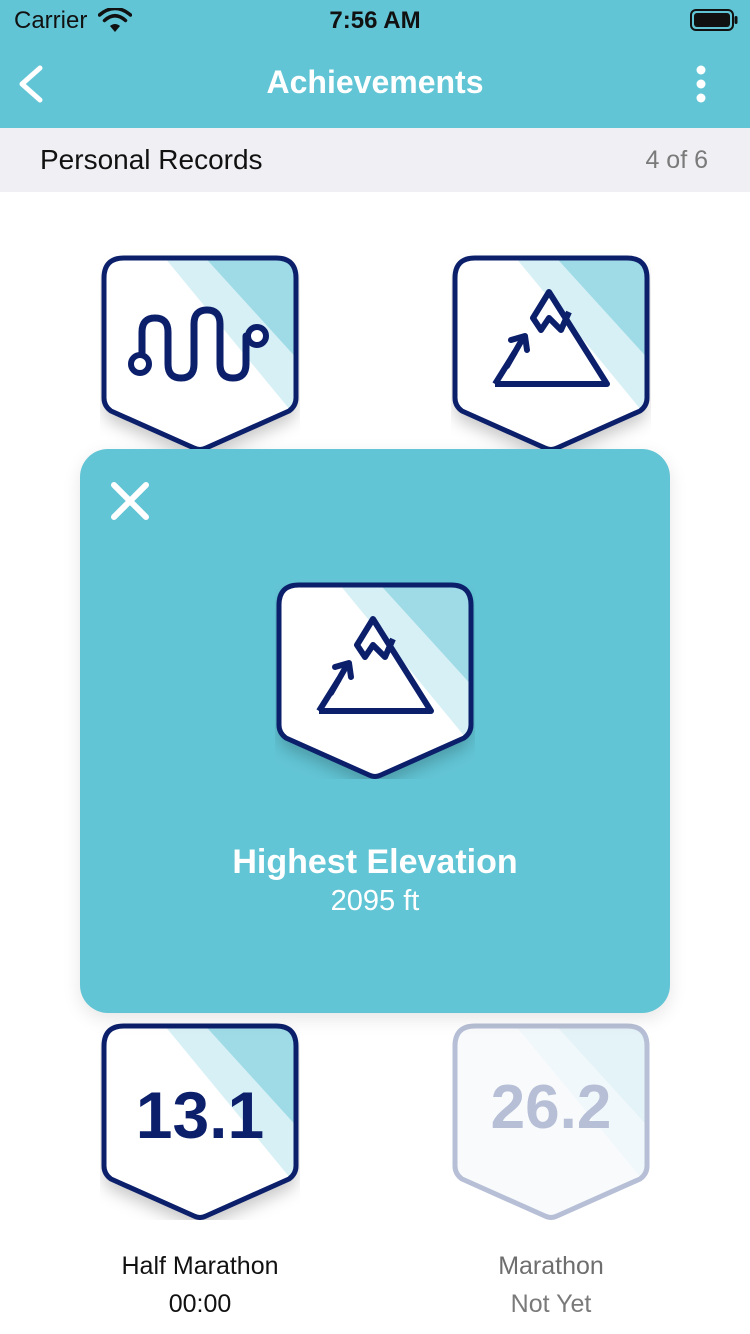 The width and height of the screenshot is (750, 1334). Describe the element at coordinates (551, 1107) in the screenshot. I see `badge-marathon-text: 26.2` at that location.